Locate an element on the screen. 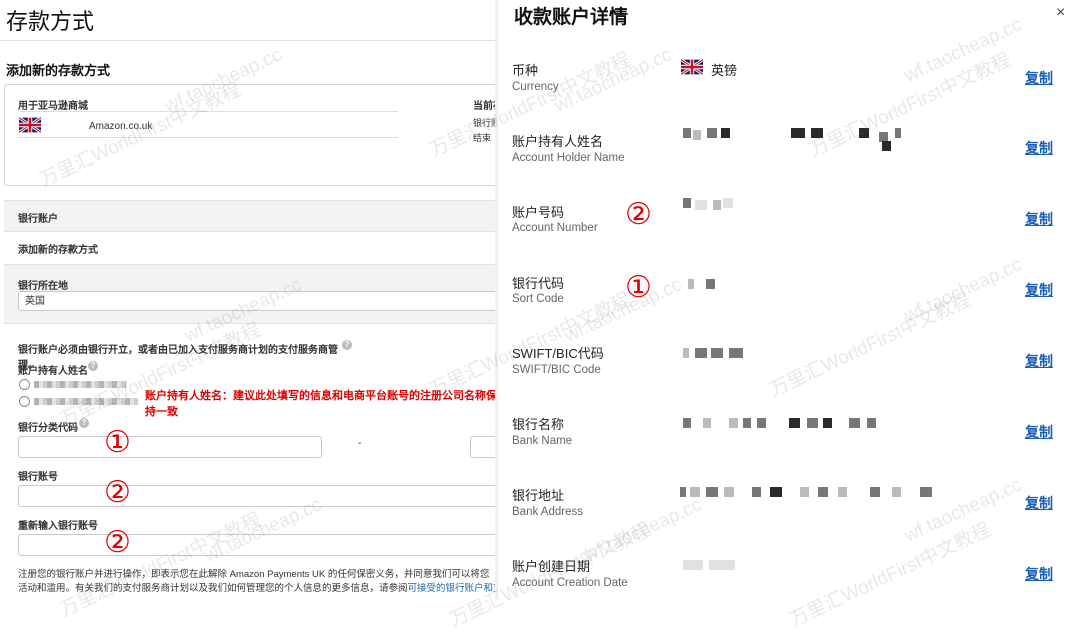 The width and height of the screenshot is (1080, 632). swift-bic-value-redacted is located at coordinates (718, 354).